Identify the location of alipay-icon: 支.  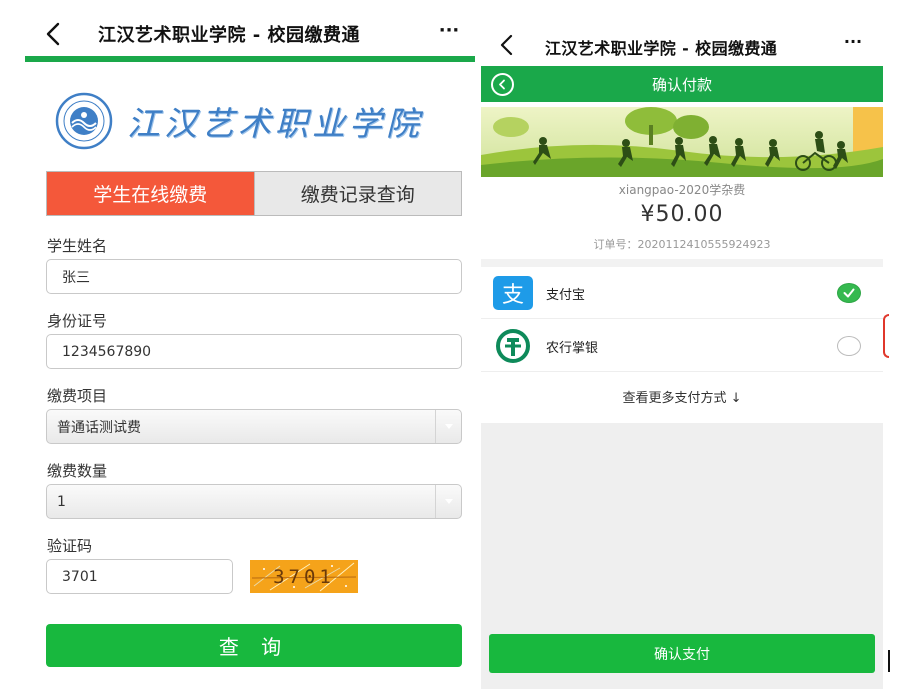
(513, 293).